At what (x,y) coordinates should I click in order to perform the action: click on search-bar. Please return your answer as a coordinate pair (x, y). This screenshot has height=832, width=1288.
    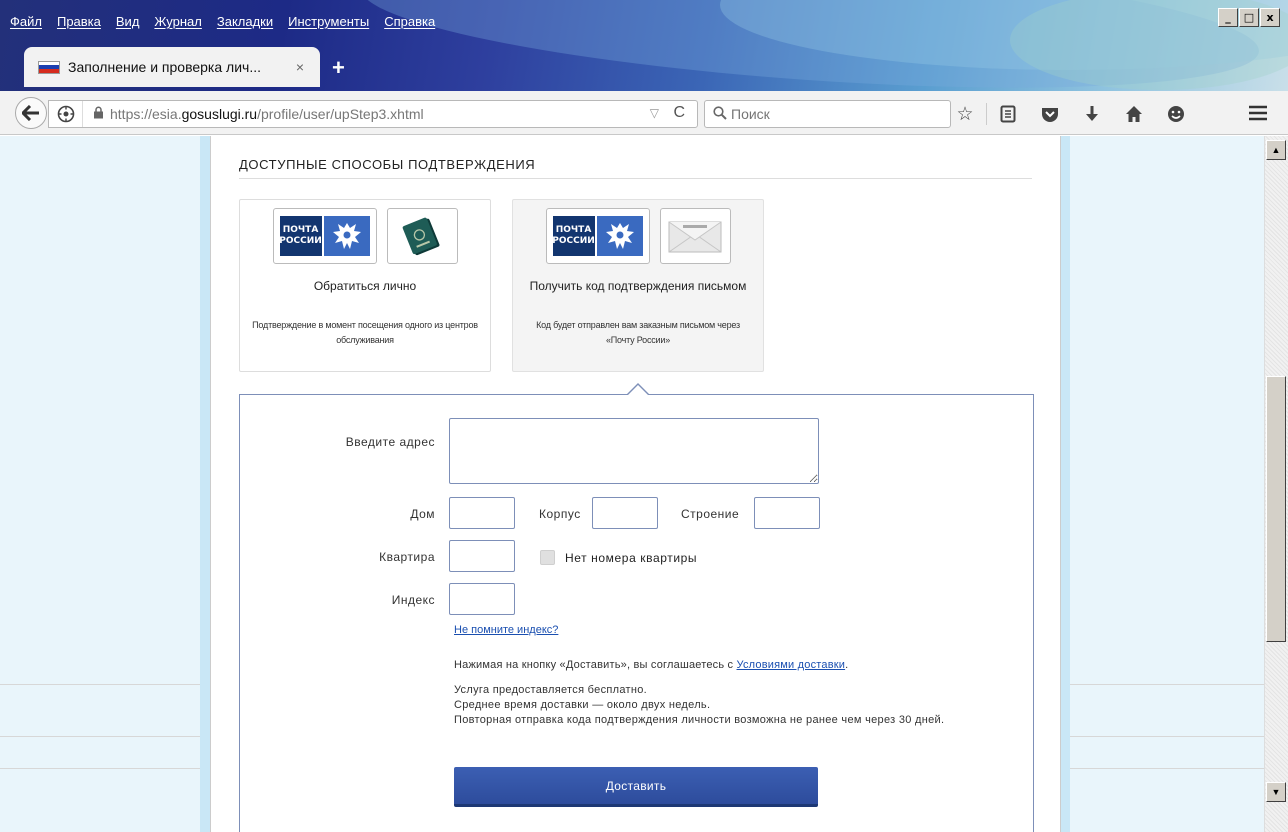
    Looking at the image, I should click on (827, 114).